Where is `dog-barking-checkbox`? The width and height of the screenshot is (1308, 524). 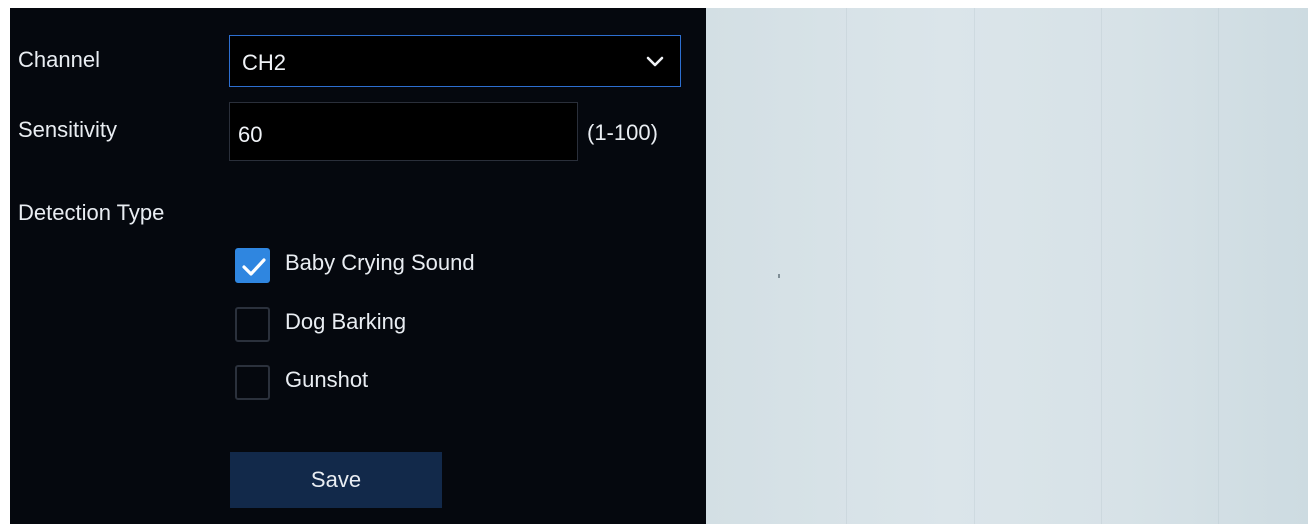 dog-barking-checkbox is located at coordinates (252, 324).